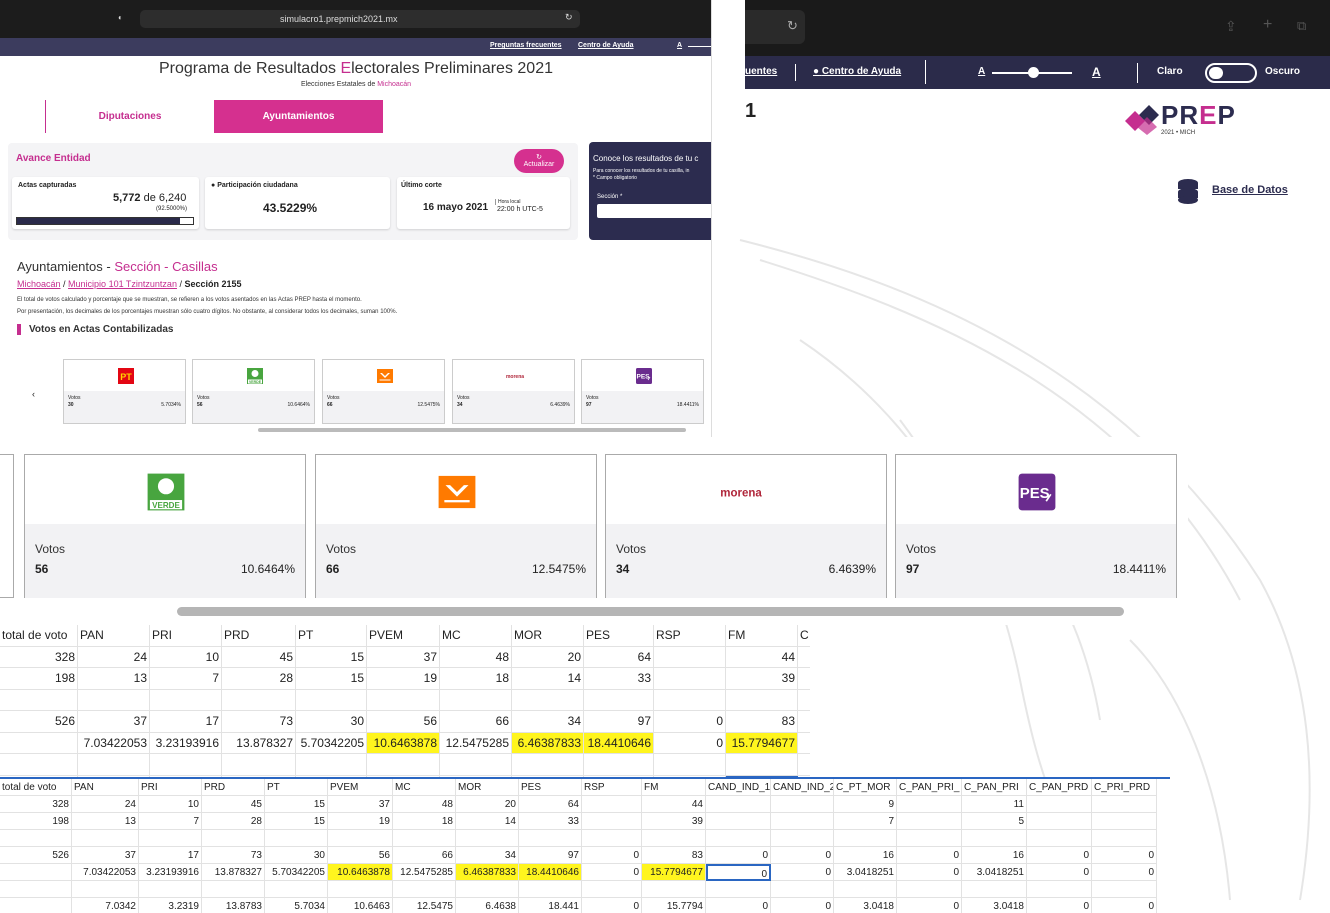 The image size is (1330, 913). What do you see at coordinates (360, 787) in the screenshot?
I see `sheet-cell: PVEM` at bounding box center [360, 787].